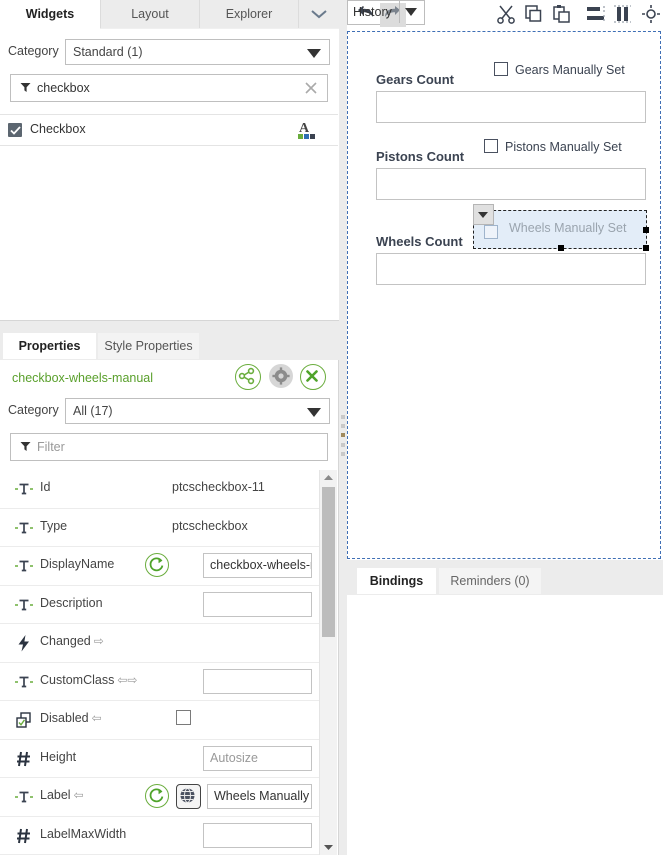 The height and width of the screenshot is (858, 663). I want to click on tab-reminders: Reminders (0), so click(490, 581).